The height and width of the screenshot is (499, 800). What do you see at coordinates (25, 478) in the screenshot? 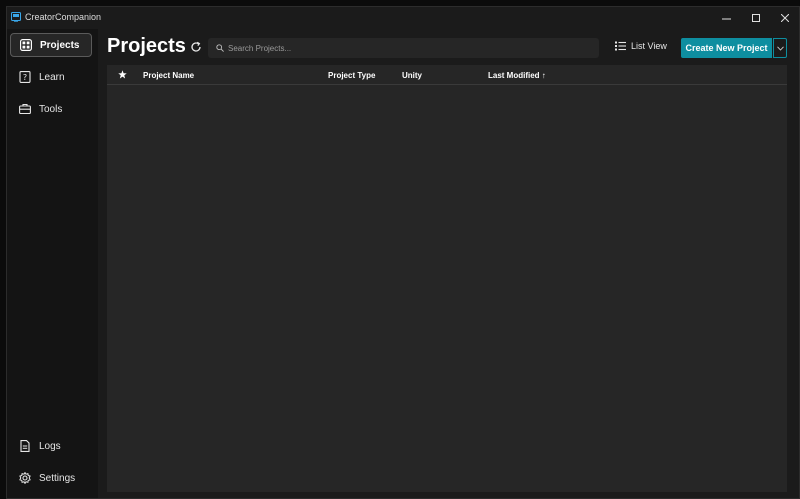
I see `gear-icon` at bounding box center [25, 478].